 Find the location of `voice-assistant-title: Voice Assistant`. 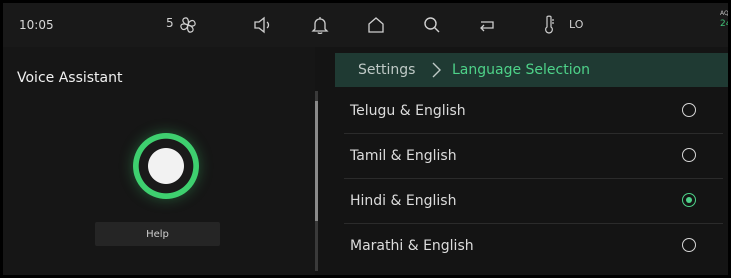

voice-assistant-title: Voice Assistant is located at coordinates (70, 78).